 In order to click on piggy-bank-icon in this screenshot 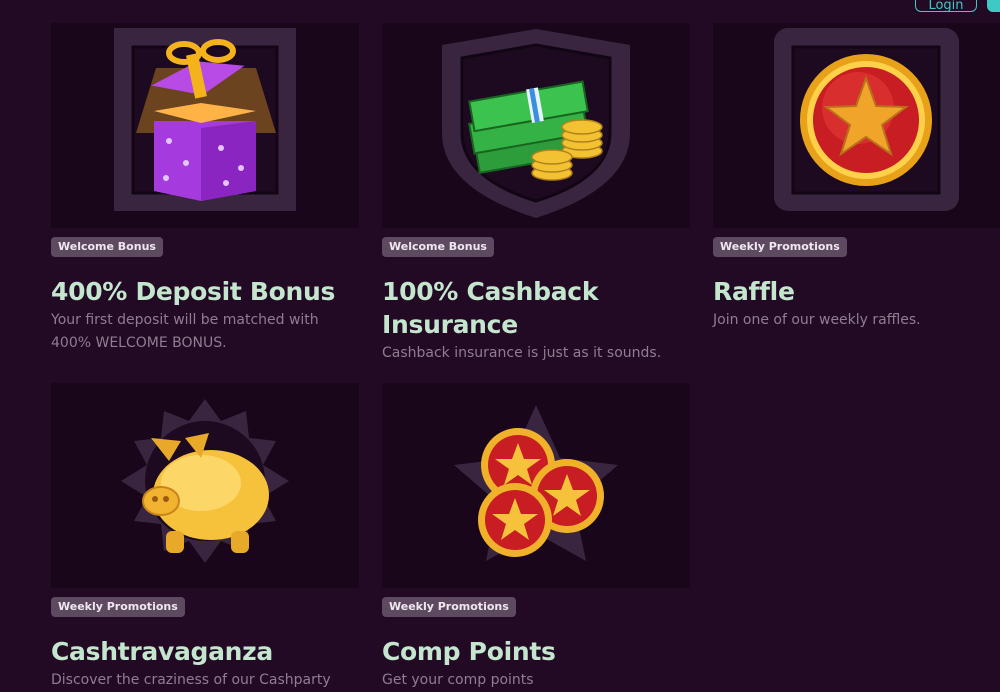, I will do `click(205, 481)`.